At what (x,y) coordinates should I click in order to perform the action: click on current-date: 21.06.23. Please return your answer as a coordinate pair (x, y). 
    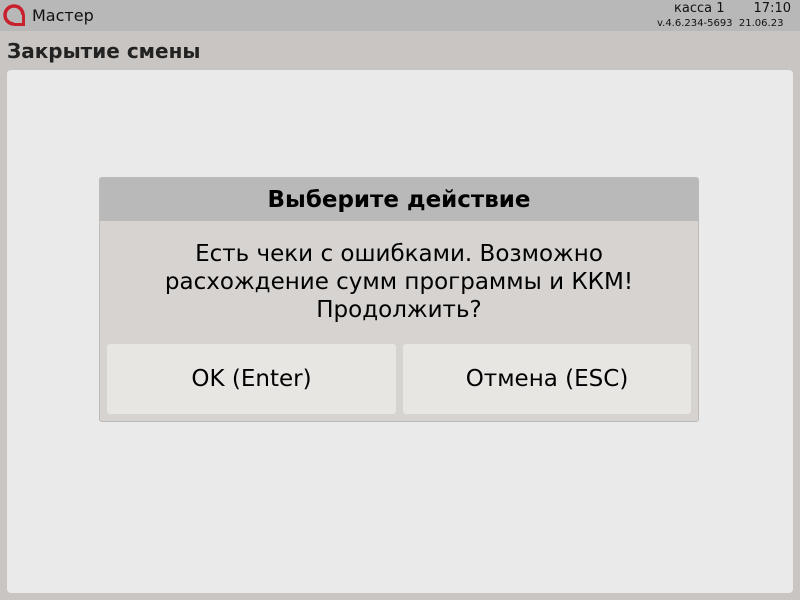
    Looking at the image, I should click on (761, 23).